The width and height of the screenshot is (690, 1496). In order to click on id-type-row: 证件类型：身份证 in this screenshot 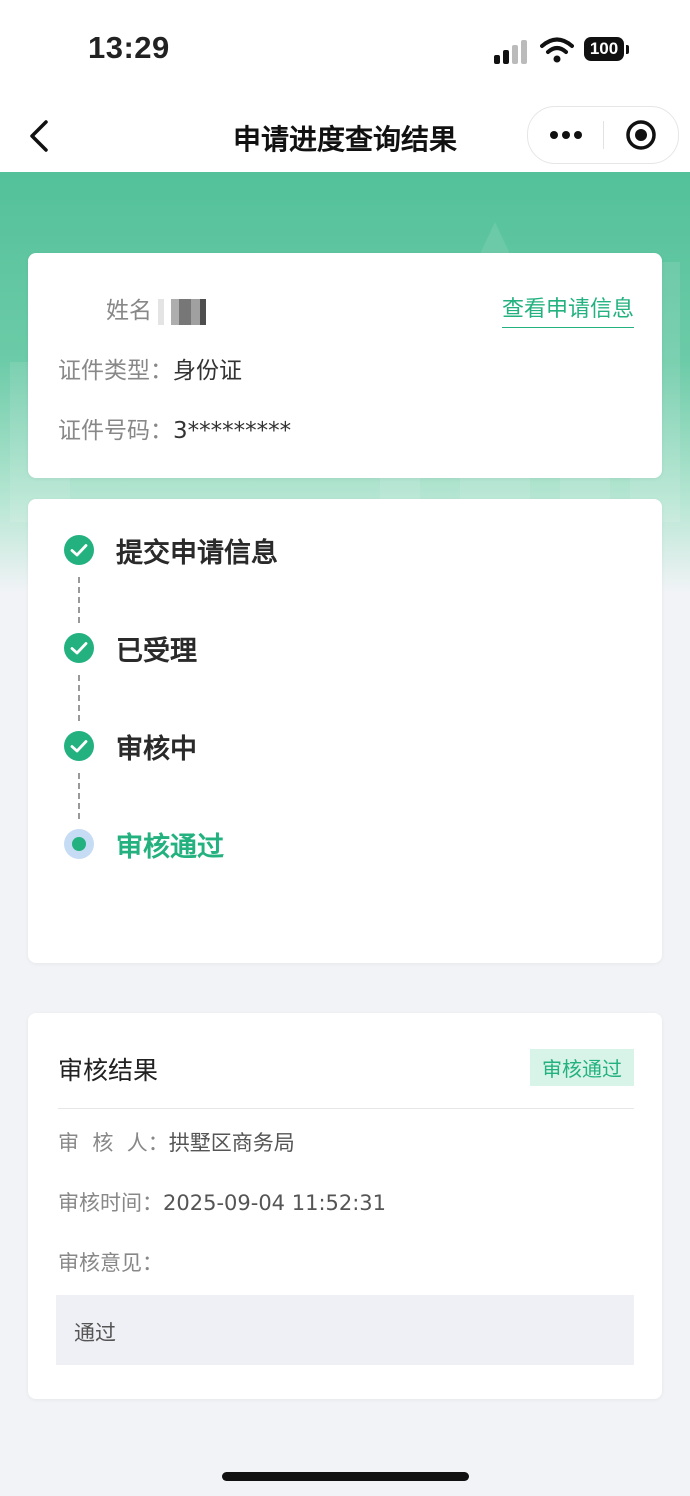, I will do `click(150, 368)`.